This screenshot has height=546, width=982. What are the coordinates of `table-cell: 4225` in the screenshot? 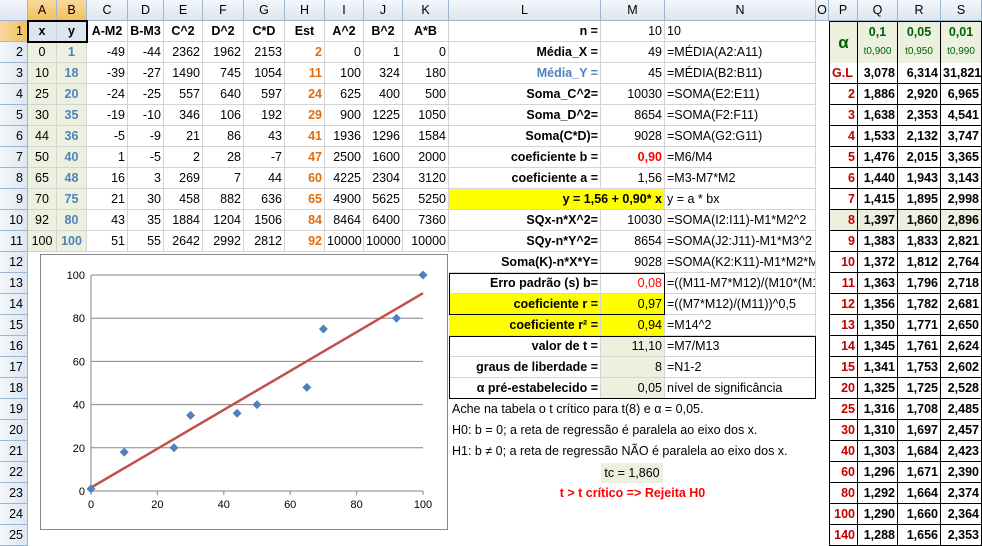 It's located at (344, 178).